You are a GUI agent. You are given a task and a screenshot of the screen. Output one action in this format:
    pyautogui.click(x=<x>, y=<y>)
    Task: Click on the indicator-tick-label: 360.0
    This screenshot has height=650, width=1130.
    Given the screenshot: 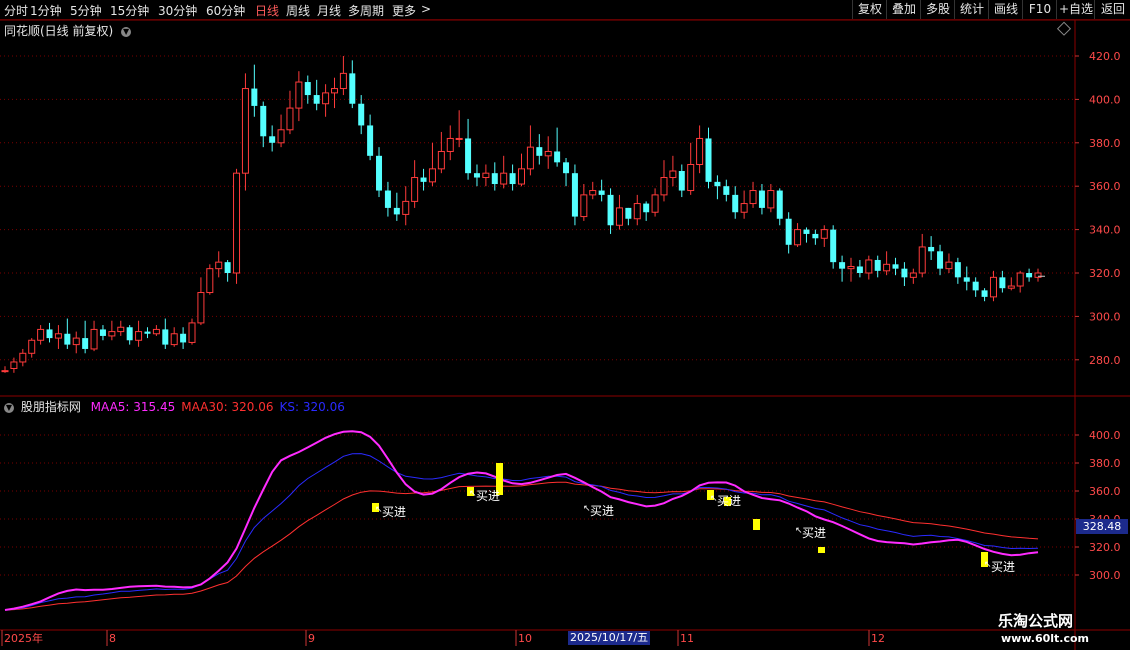 What is the action you would take?
    pyautogui.click(x=1105, y=491)
    